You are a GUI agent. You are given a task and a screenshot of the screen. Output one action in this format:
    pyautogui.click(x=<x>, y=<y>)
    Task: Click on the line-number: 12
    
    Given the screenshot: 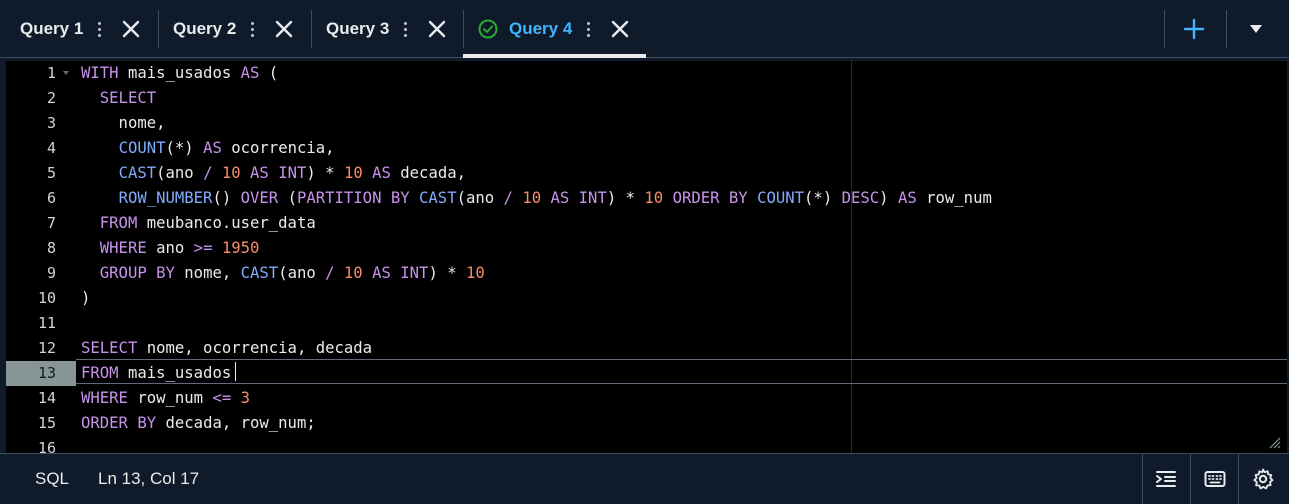 What is the action you would take?
    pyautogui.click(x=46, y=348)
    